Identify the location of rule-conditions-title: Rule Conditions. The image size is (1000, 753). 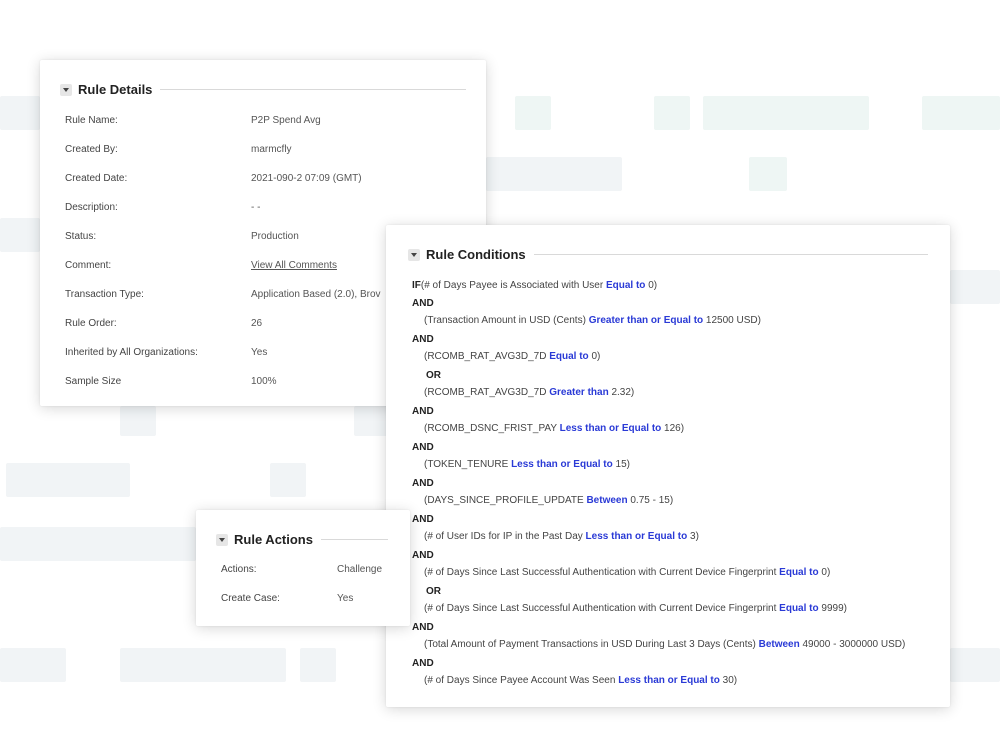
(476, 254).